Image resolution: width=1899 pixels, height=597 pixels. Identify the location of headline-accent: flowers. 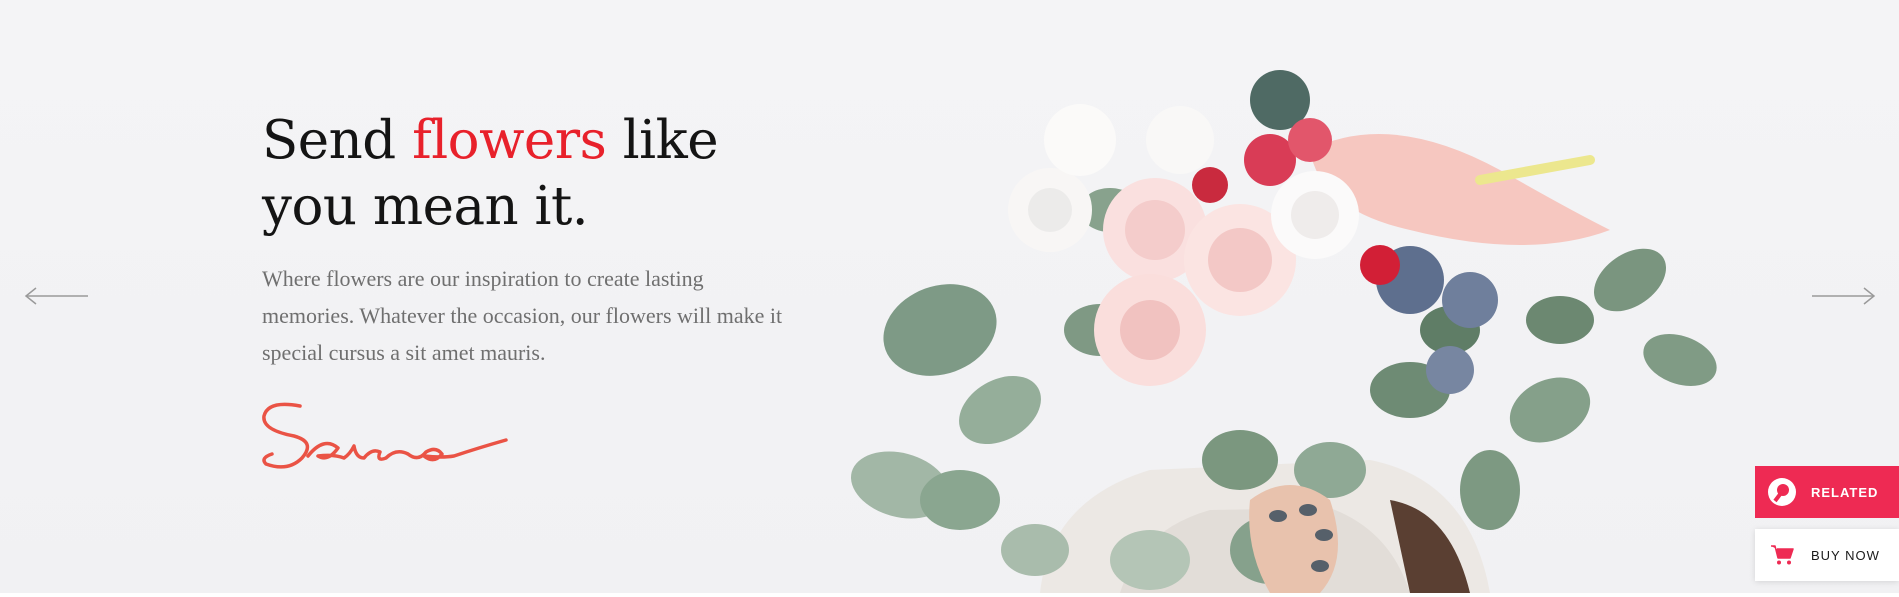
(509, 140).